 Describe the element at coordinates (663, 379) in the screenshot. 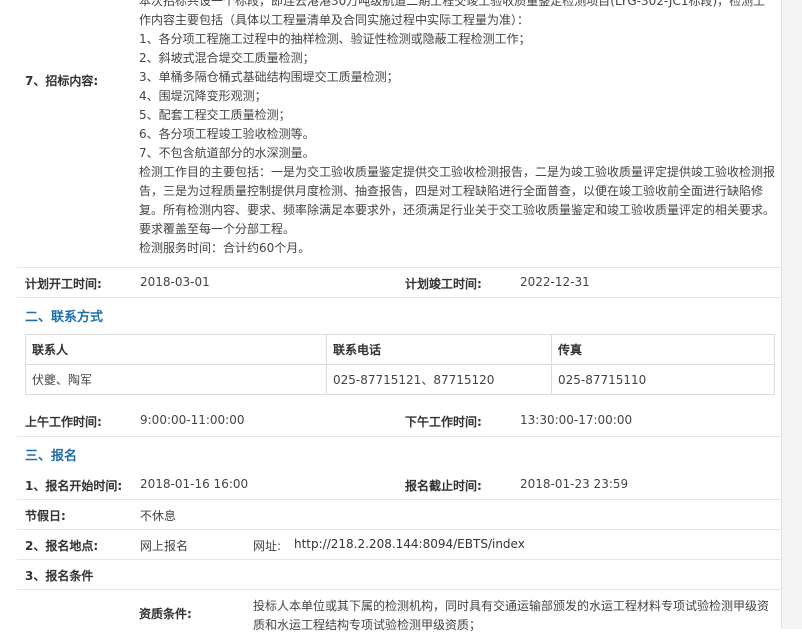

I see `contact-fax: 025-87715110` at that location.